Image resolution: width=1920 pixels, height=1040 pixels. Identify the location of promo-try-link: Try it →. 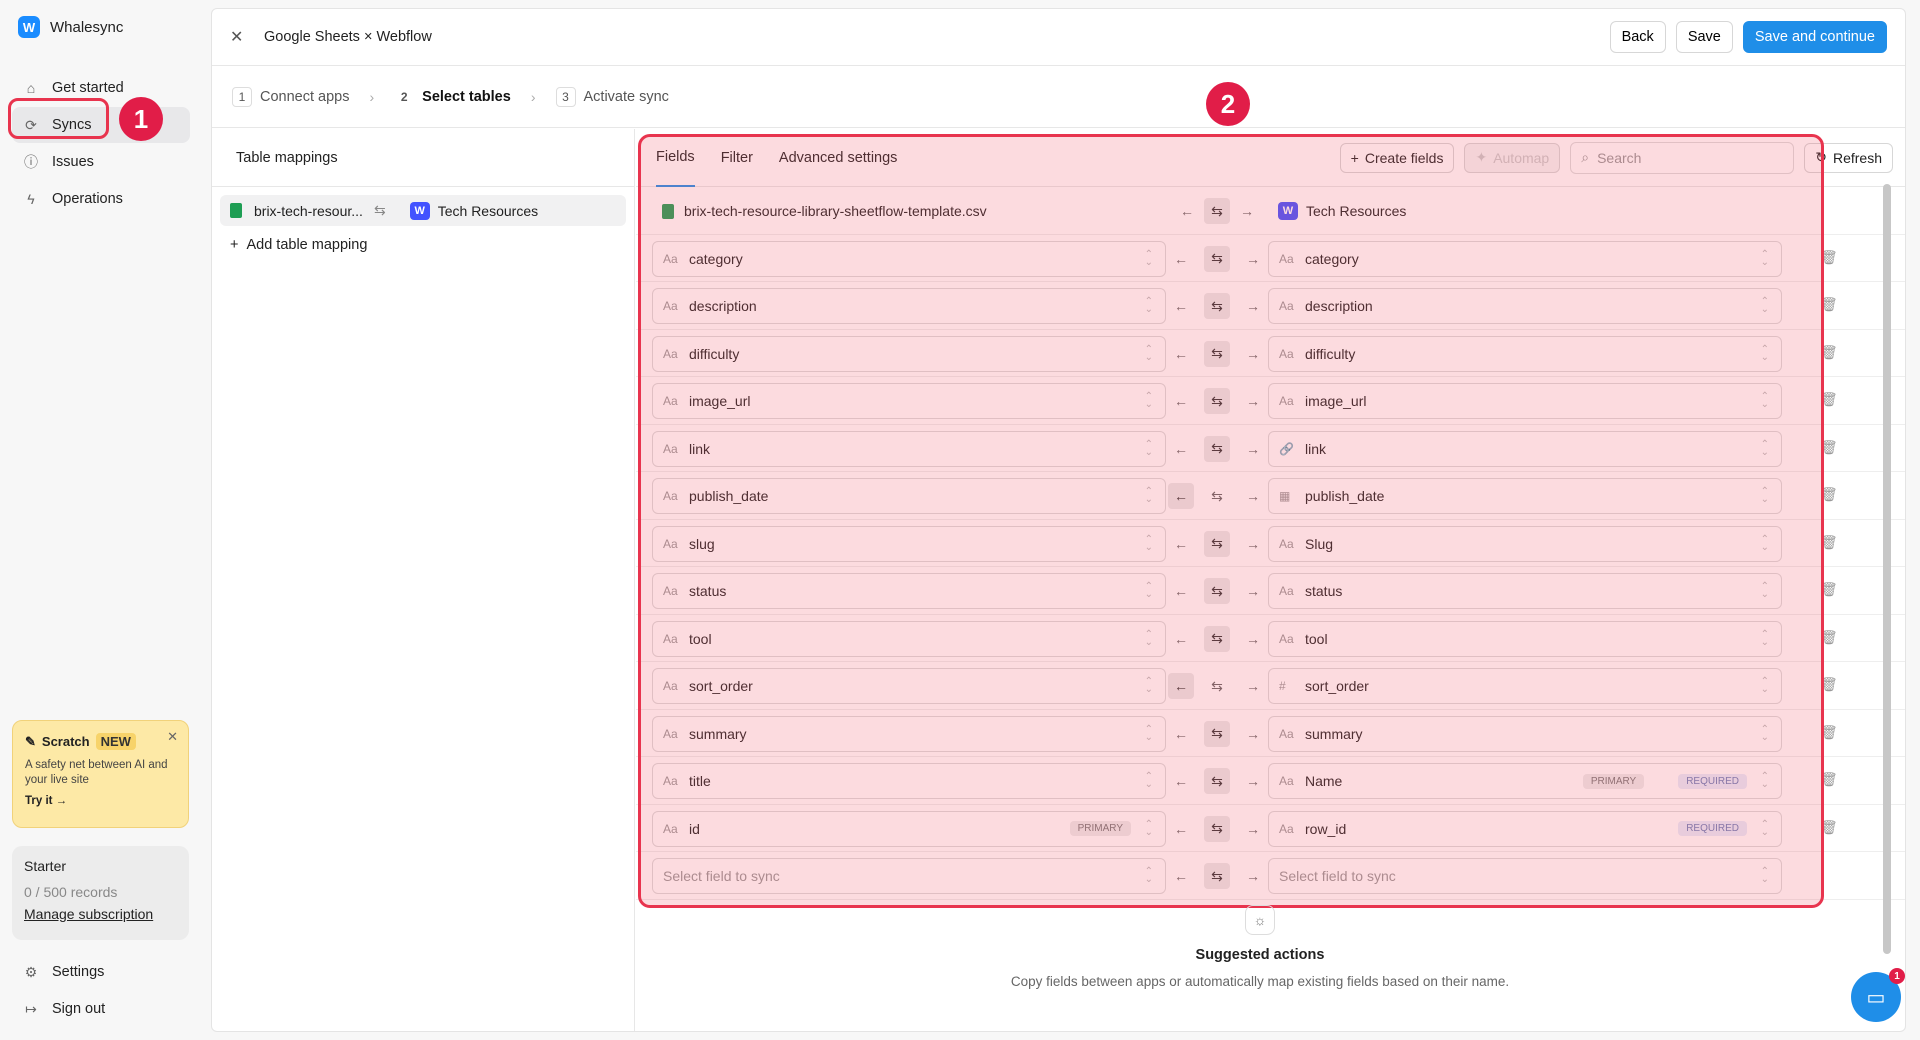
(100, 801).